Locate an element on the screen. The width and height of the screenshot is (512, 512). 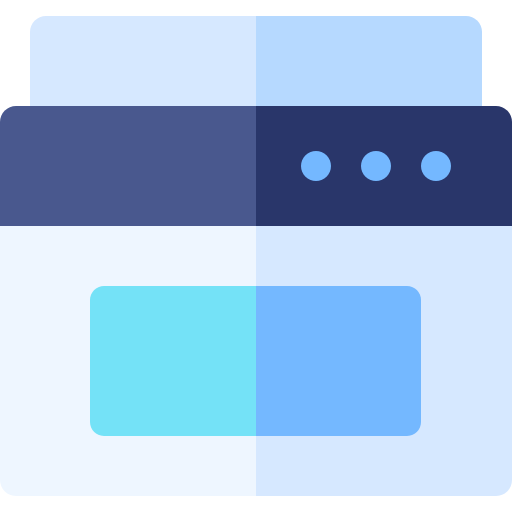
indicator-dots is located at coordinates (376, 166).